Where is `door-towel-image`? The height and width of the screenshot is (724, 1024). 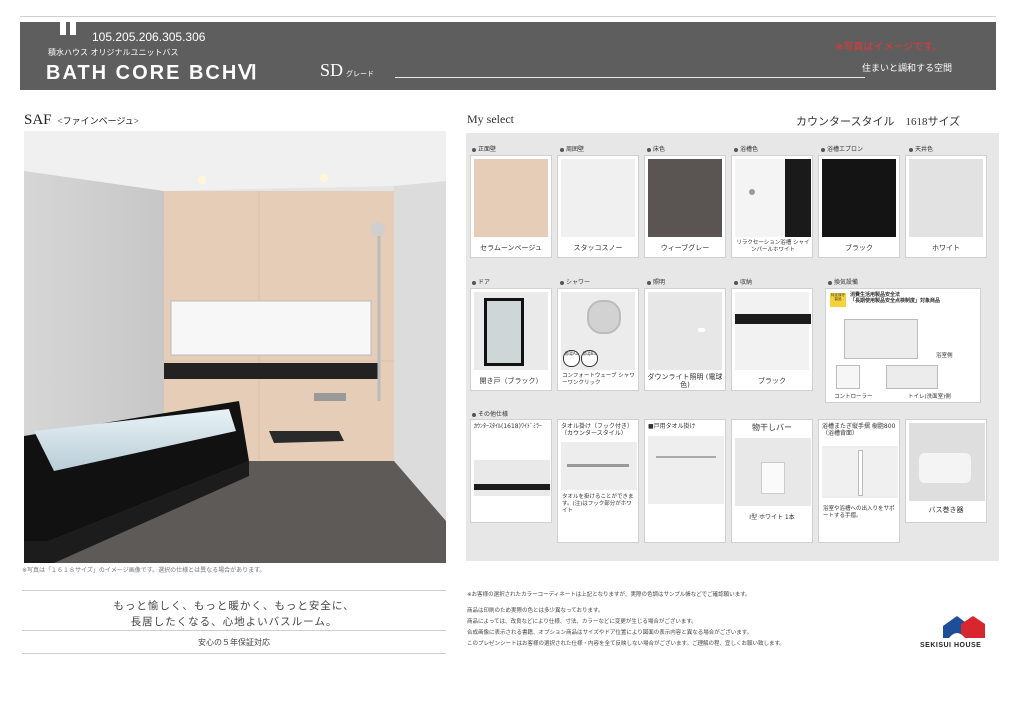 door-towel-image is located at coordinates (686, 470).